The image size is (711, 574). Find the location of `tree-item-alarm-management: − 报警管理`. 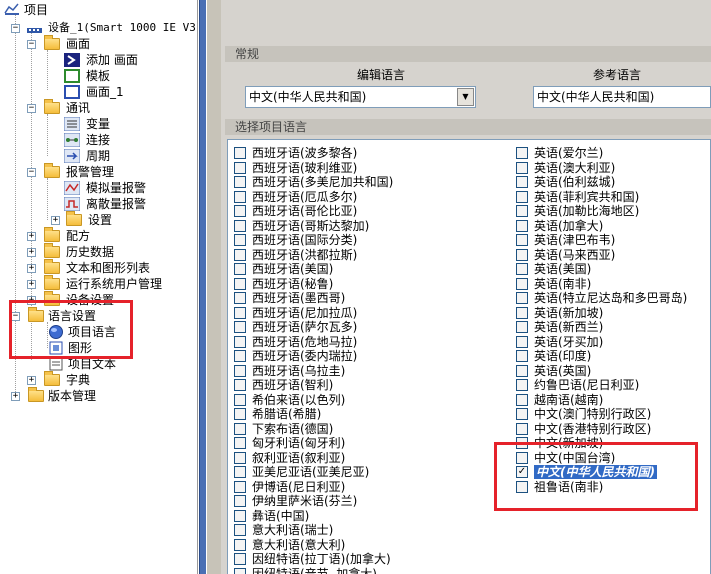

tree-item-alarm-management: − 报警管理 is located at coordinates (98, 171).